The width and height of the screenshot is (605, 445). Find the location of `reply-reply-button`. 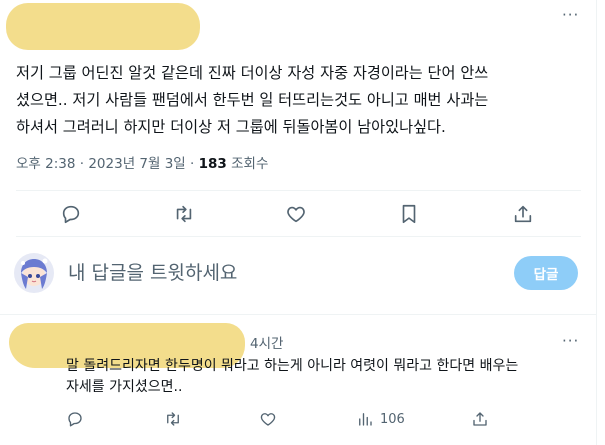

reply-reply-button is located at coordinates (75, 419).